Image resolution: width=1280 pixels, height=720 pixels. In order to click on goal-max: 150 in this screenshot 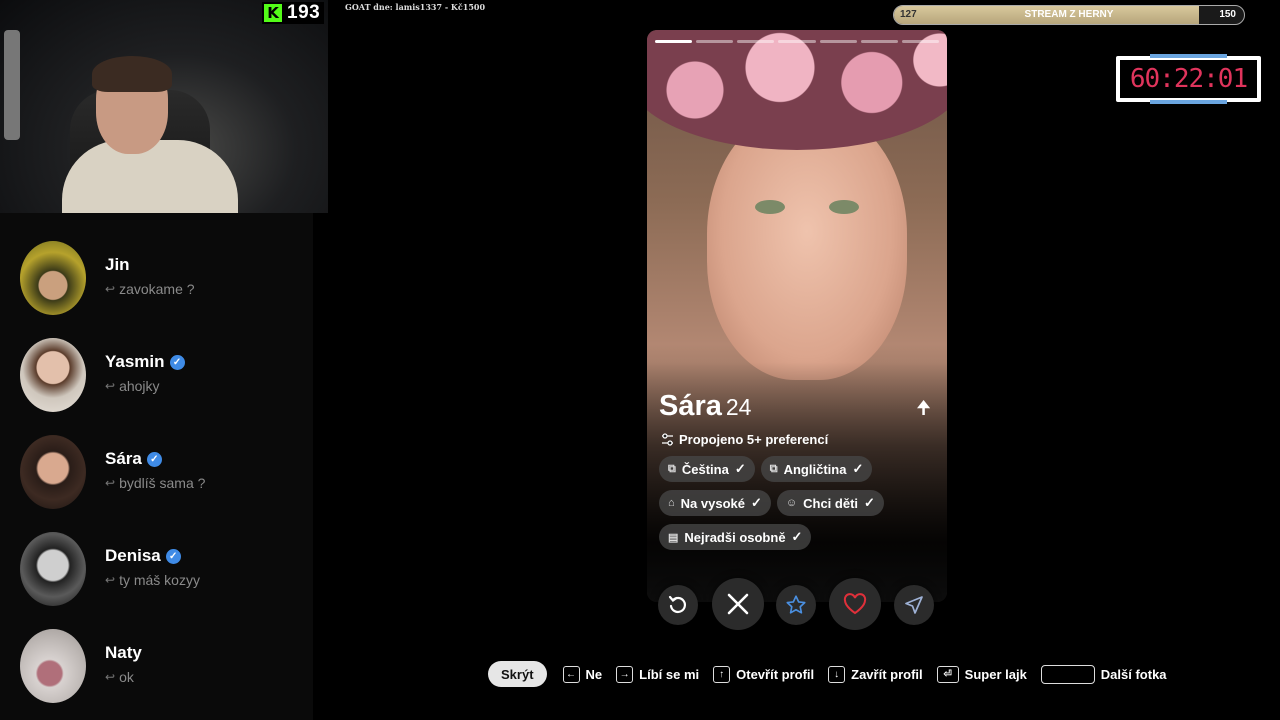, I will do `click(1227, 14)`.